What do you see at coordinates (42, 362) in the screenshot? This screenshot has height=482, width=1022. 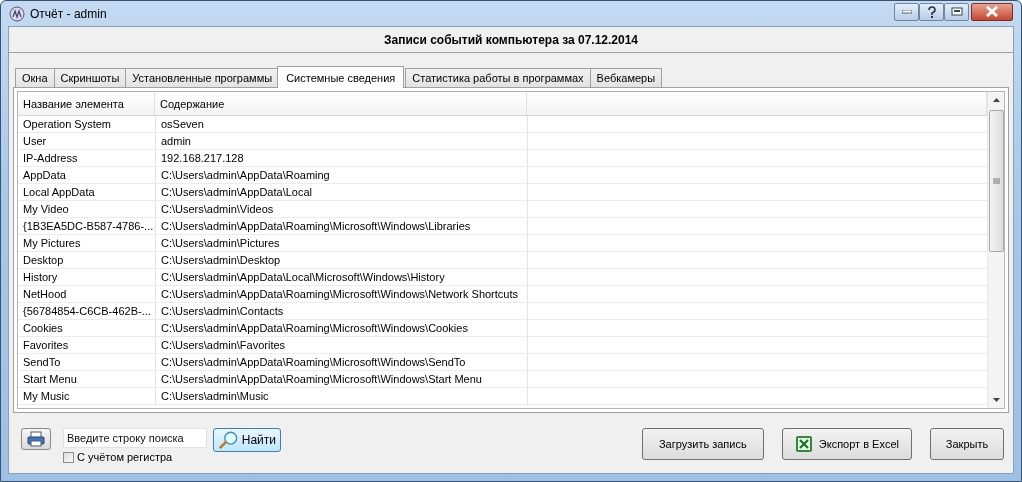 I see `table-cell-text: SendTo` at bounding box center [42, 362].